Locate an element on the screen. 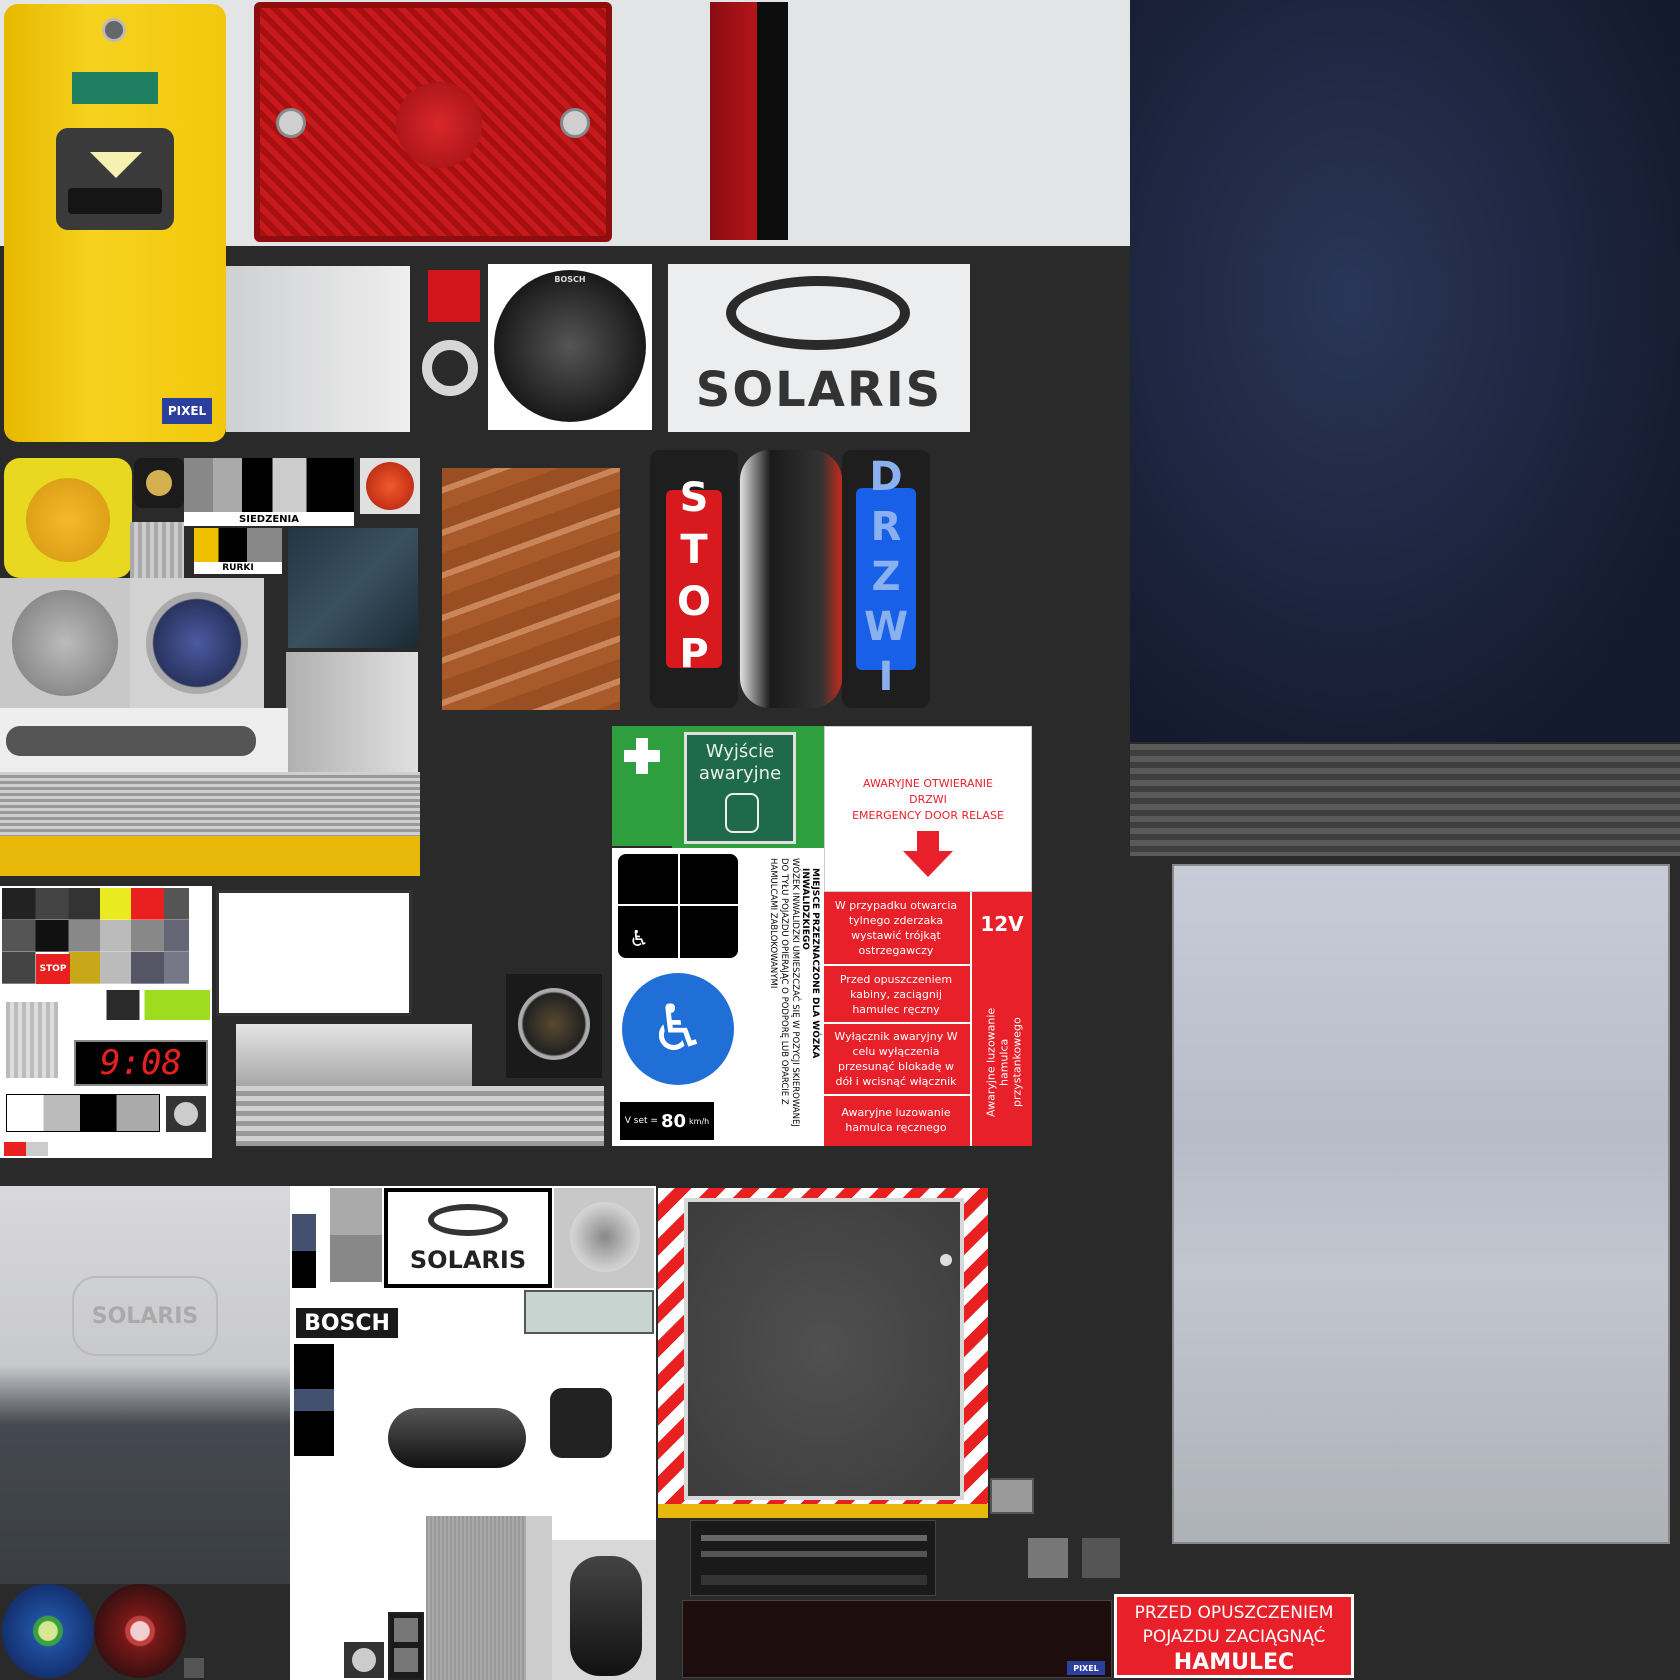 The height and width of the screenshot is (1680, 1680). hinge-texture is located at coordinates (353, 588).